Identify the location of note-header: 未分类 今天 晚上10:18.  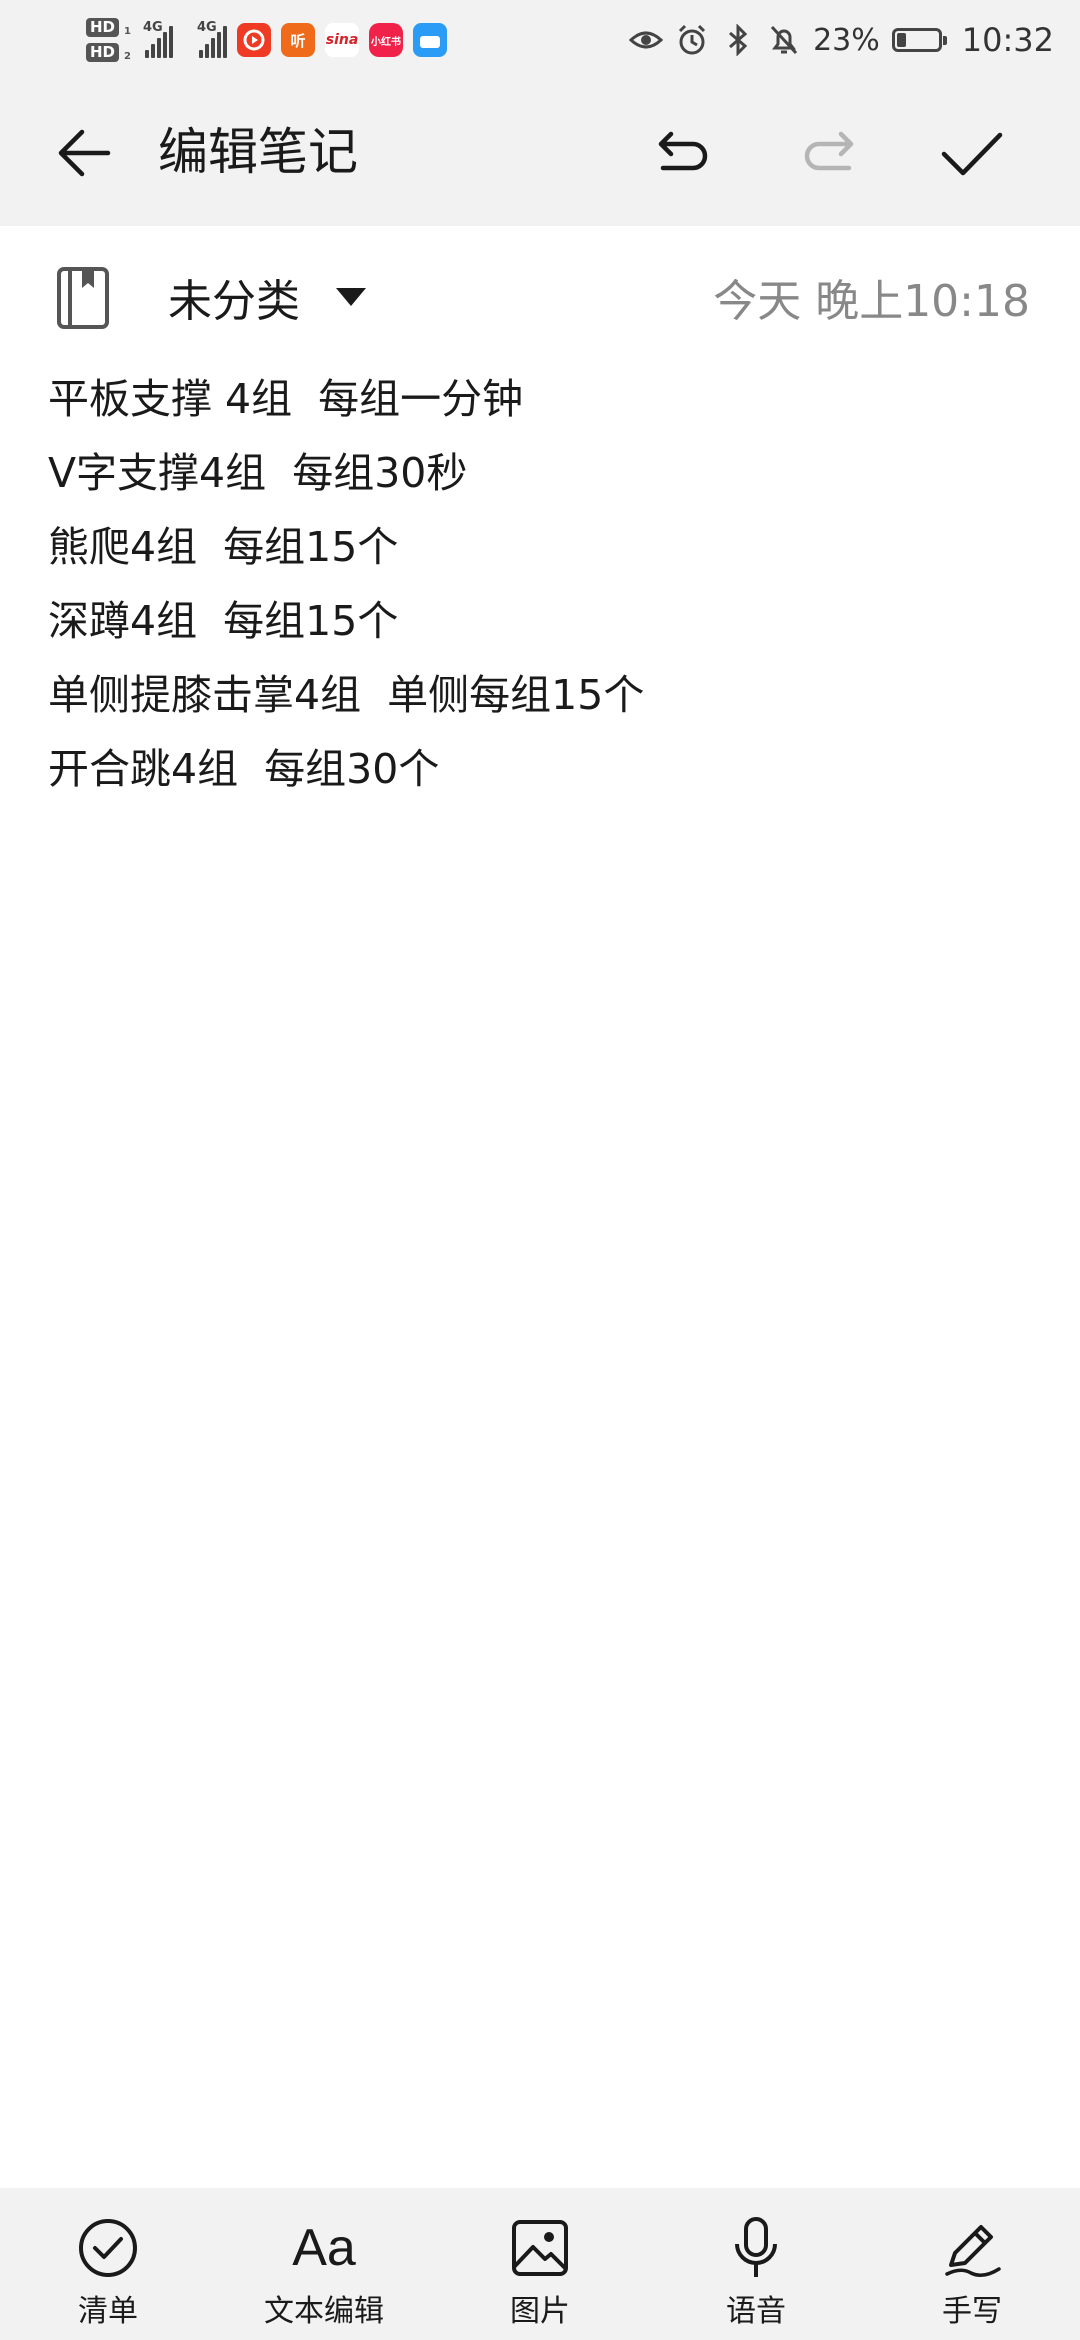
(540, 296).